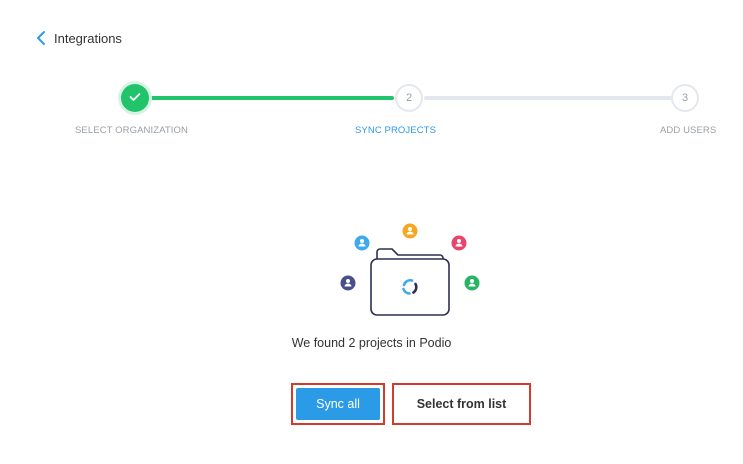  I want to click on step-3-label: ADD USERS, so click(688, 130).